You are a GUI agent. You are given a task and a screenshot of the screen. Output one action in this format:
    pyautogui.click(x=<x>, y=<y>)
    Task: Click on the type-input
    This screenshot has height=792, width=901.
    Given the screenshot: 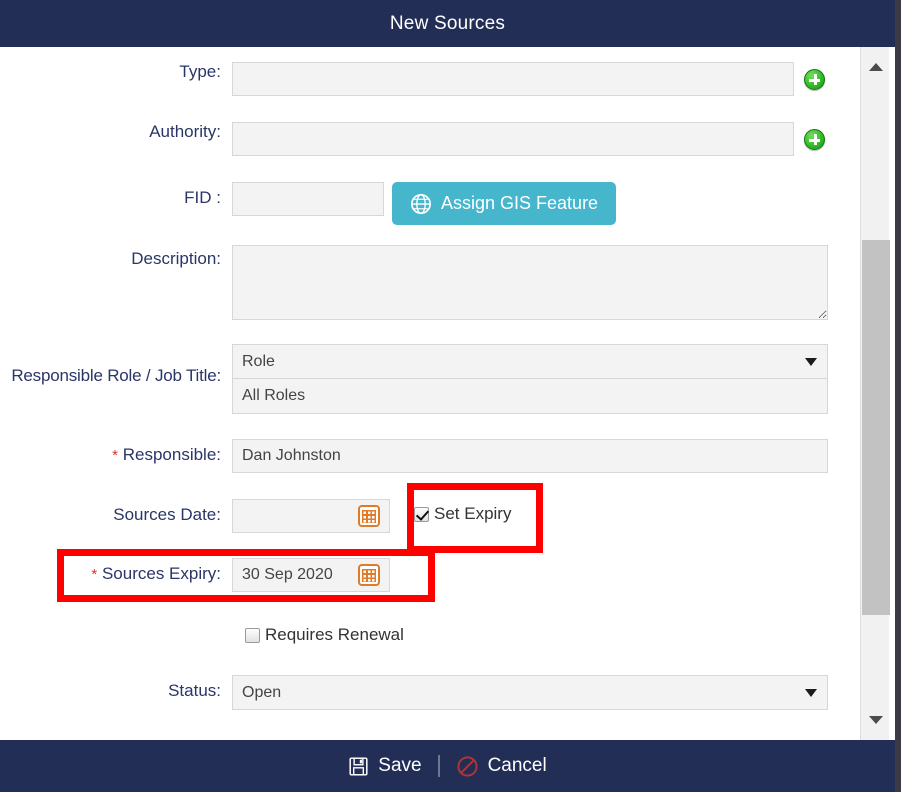 What is the action you would take?
    pyautogui.click(x=513, y=79)
    